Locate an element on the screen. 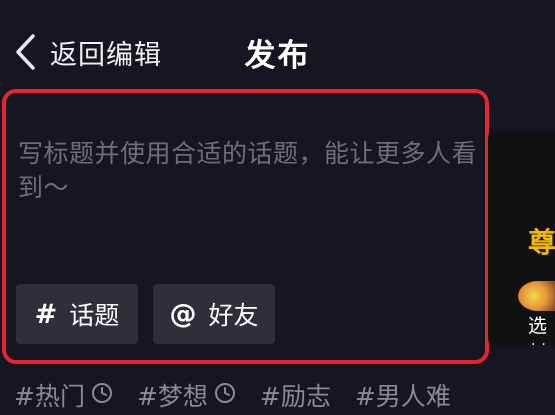  tag-item: #热门 is located at coordinates (63, 395).